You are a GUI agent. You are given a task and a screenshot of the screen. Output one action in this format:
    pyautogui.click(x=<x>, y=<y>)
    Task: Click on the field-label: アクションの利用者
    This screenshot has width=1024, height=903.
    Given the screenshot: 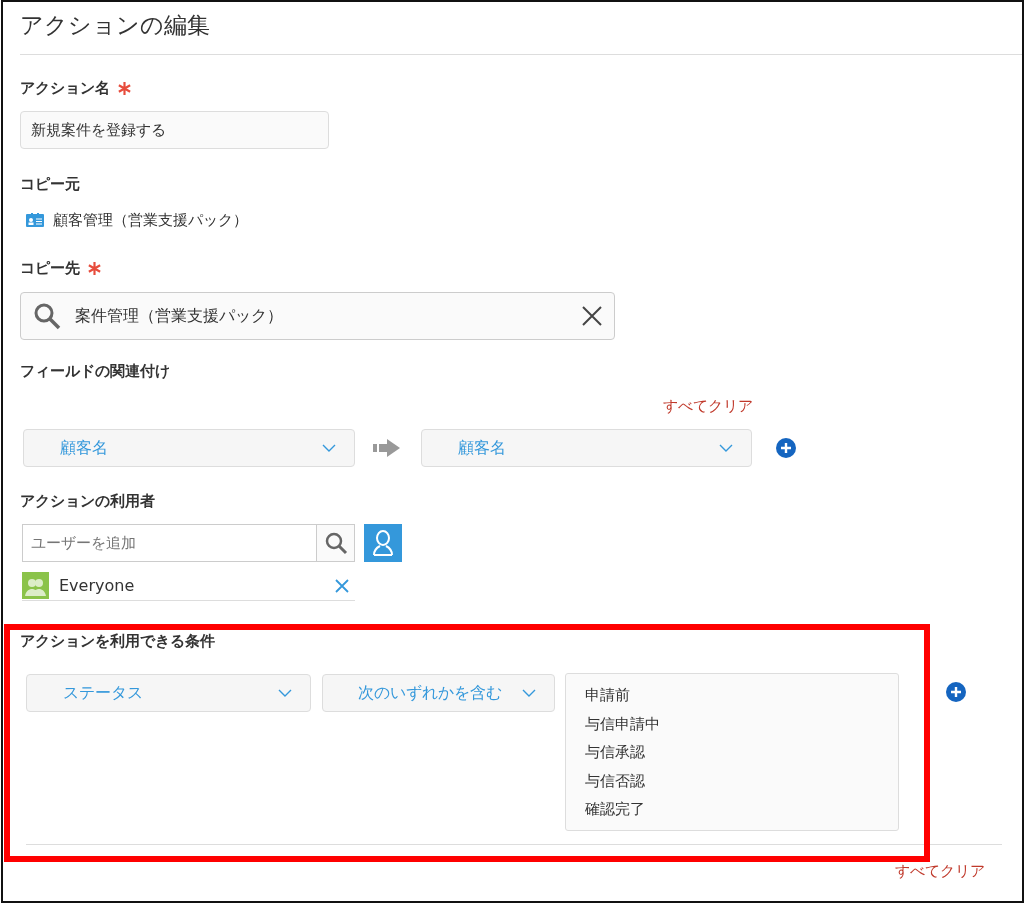 What is the action you would take?
    pyautogui.click(x=87, y=501)
    